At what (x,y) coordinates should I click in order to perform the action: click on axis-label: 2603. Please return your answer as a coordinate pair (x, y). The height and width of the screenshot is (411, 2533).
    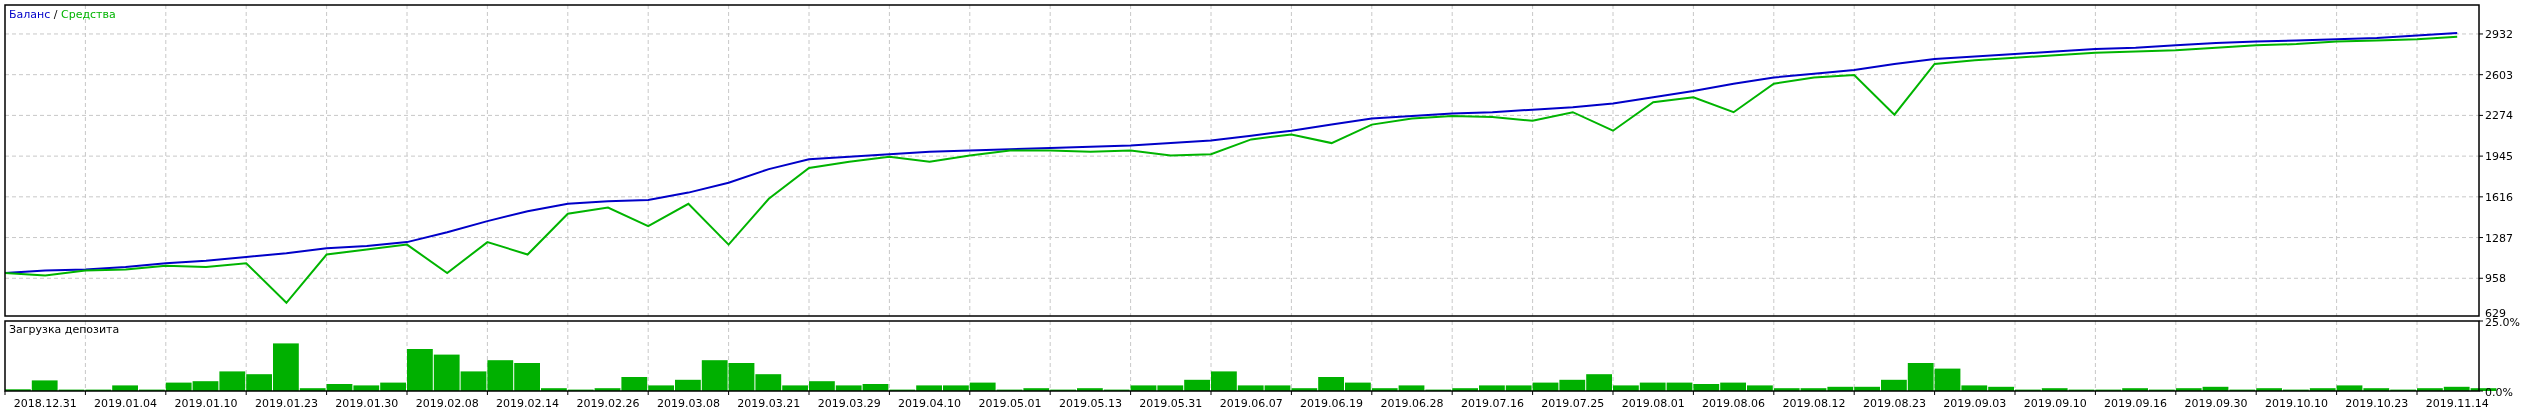
    Looking at the image, I should click on (2499, 75).